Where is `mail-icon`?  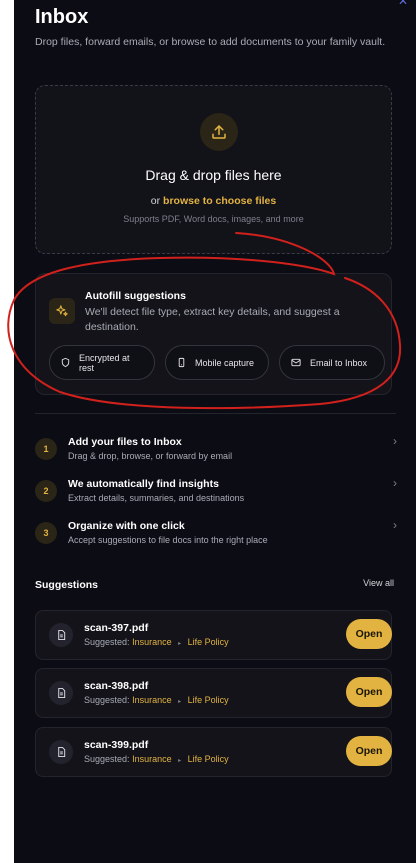 mail-icon is located at coordinates (296, 362).